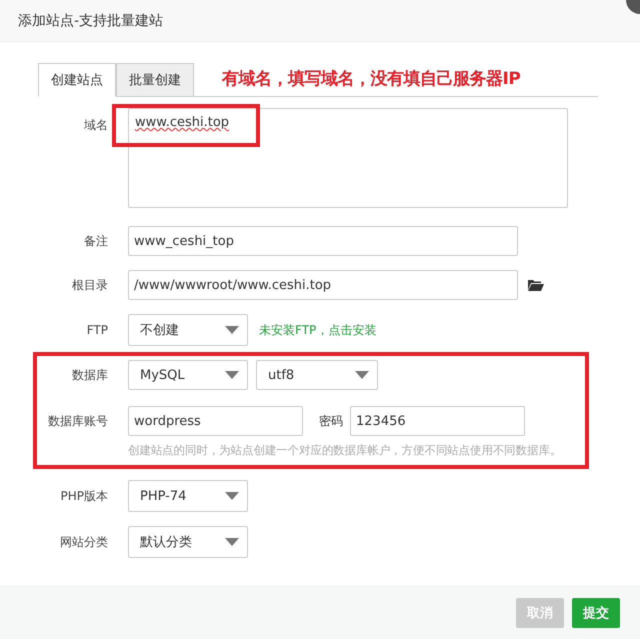 Image resolution: width=640 pixels, height=639 pixels. Describe the element at coordinates (371, 79) in the screenshot. I see `annotation-text: 有域名，填写域名，没有填自己服务器IP` at that location.